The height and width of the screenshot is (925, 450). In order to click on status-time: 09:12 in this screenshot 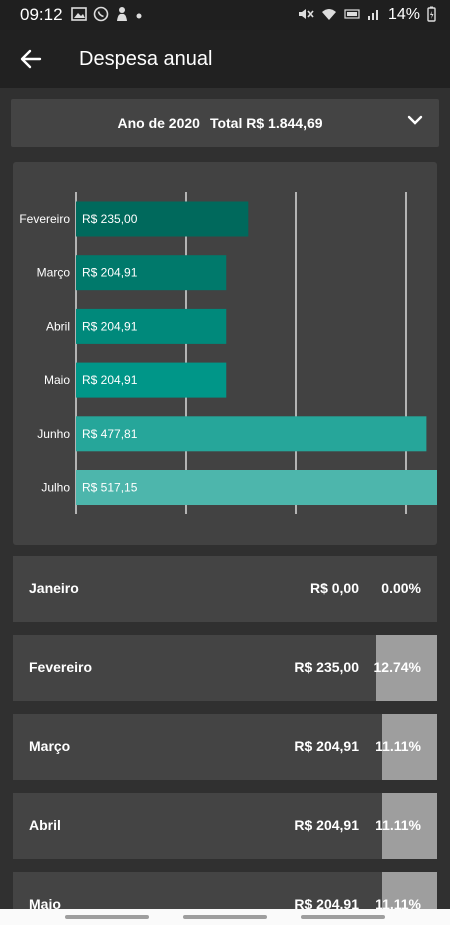, I will do `click(41, 14)`.